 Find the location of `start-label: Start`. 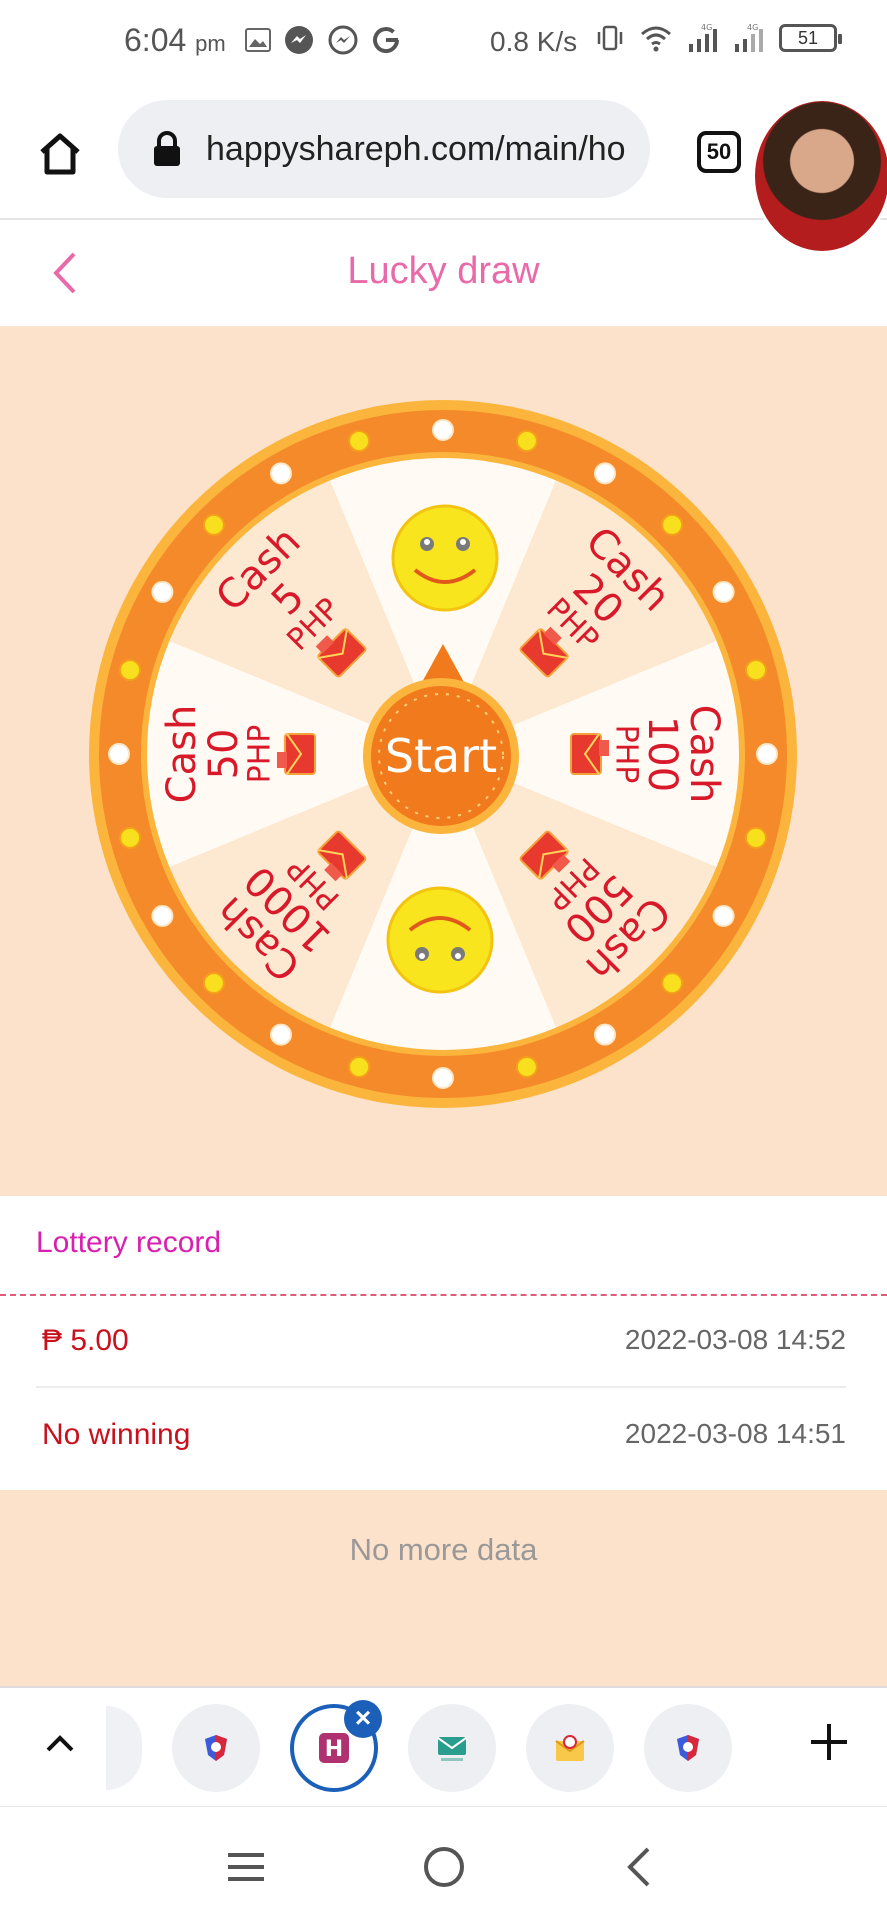

start-label: Start is located at coordinates (441, 756).